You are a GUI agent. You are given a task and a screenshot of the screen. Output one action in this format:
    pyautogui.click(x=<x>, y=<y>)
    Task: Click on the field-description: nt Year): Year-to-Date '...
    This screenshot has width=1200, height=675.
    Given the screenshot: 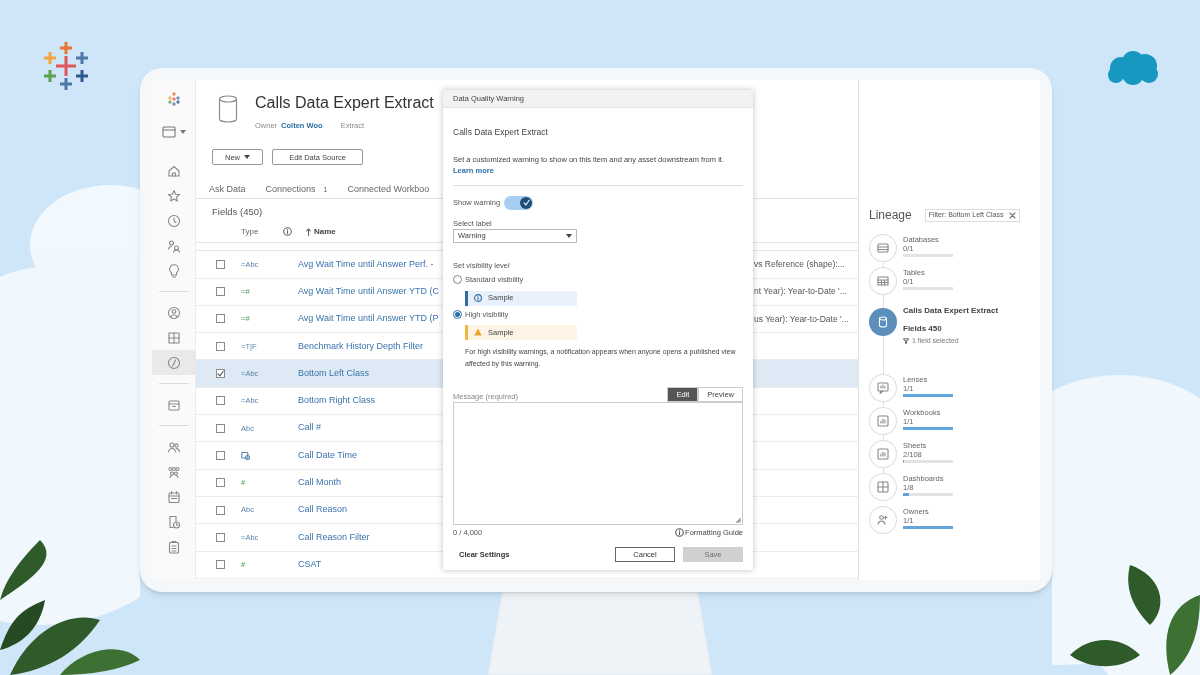 What is the action you would take?
    pyautogui.click(x=800, y=292)
    